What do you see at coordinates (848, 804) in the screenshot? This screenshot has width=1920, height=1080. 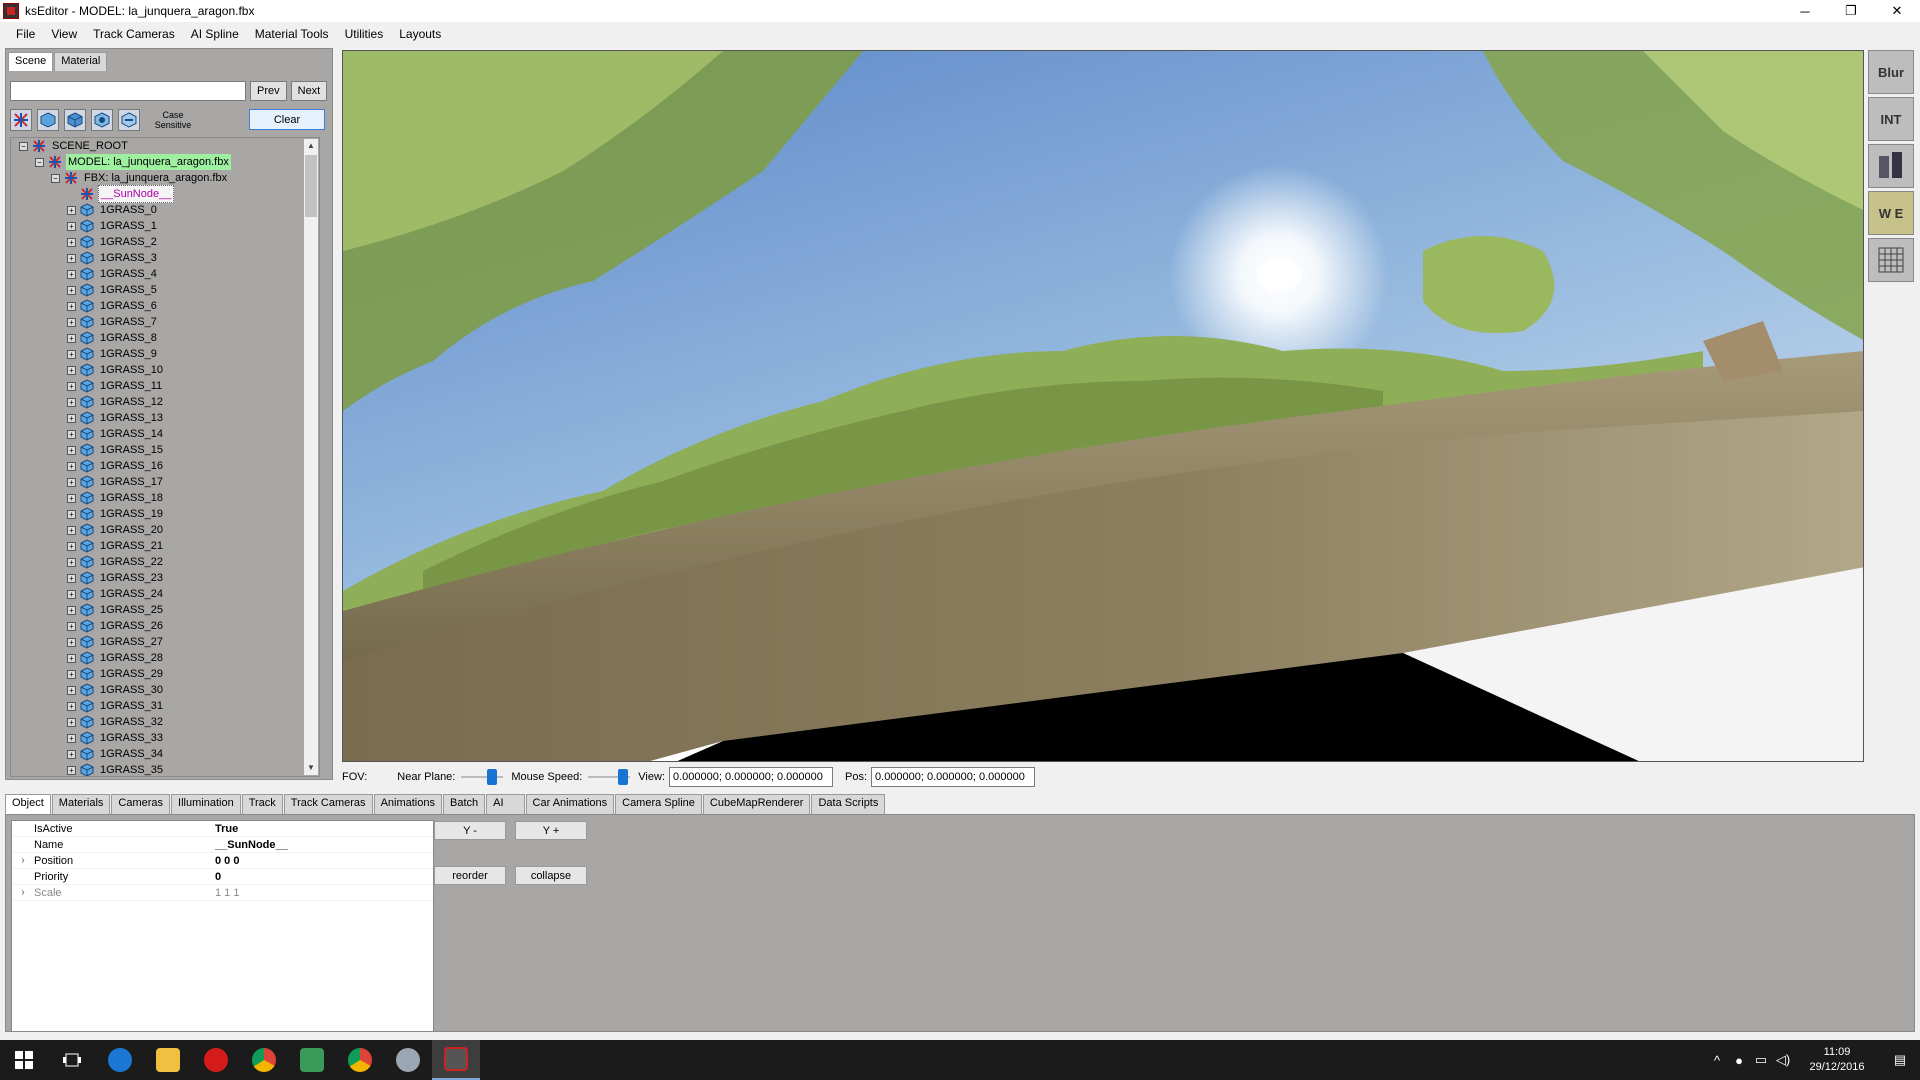 I see `tab-data-scripts: Data Scripts` at bounding box center [848, 804].